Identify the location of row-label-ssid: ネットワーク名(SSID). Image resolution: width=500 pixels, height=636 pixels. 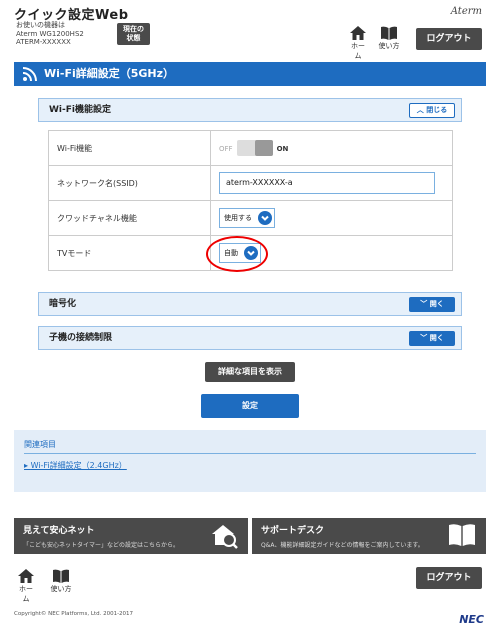
(129, 183).